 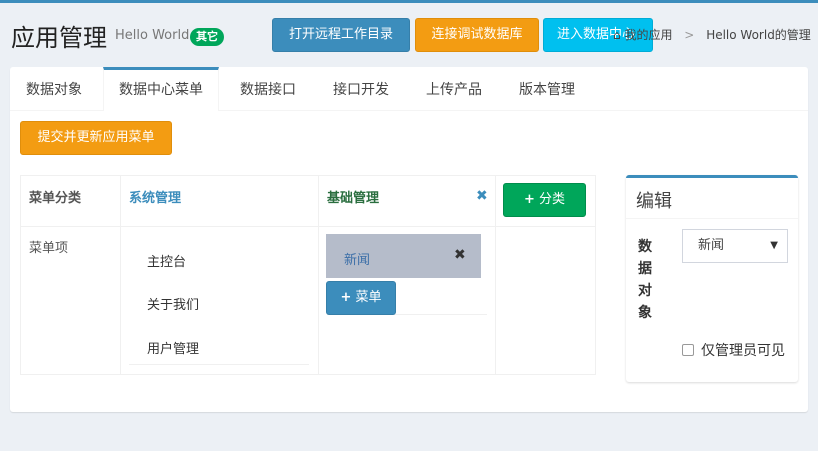 I want to click on submit-update-menu-button: 提交并更新应用菜单, so click(x=96, y=138).